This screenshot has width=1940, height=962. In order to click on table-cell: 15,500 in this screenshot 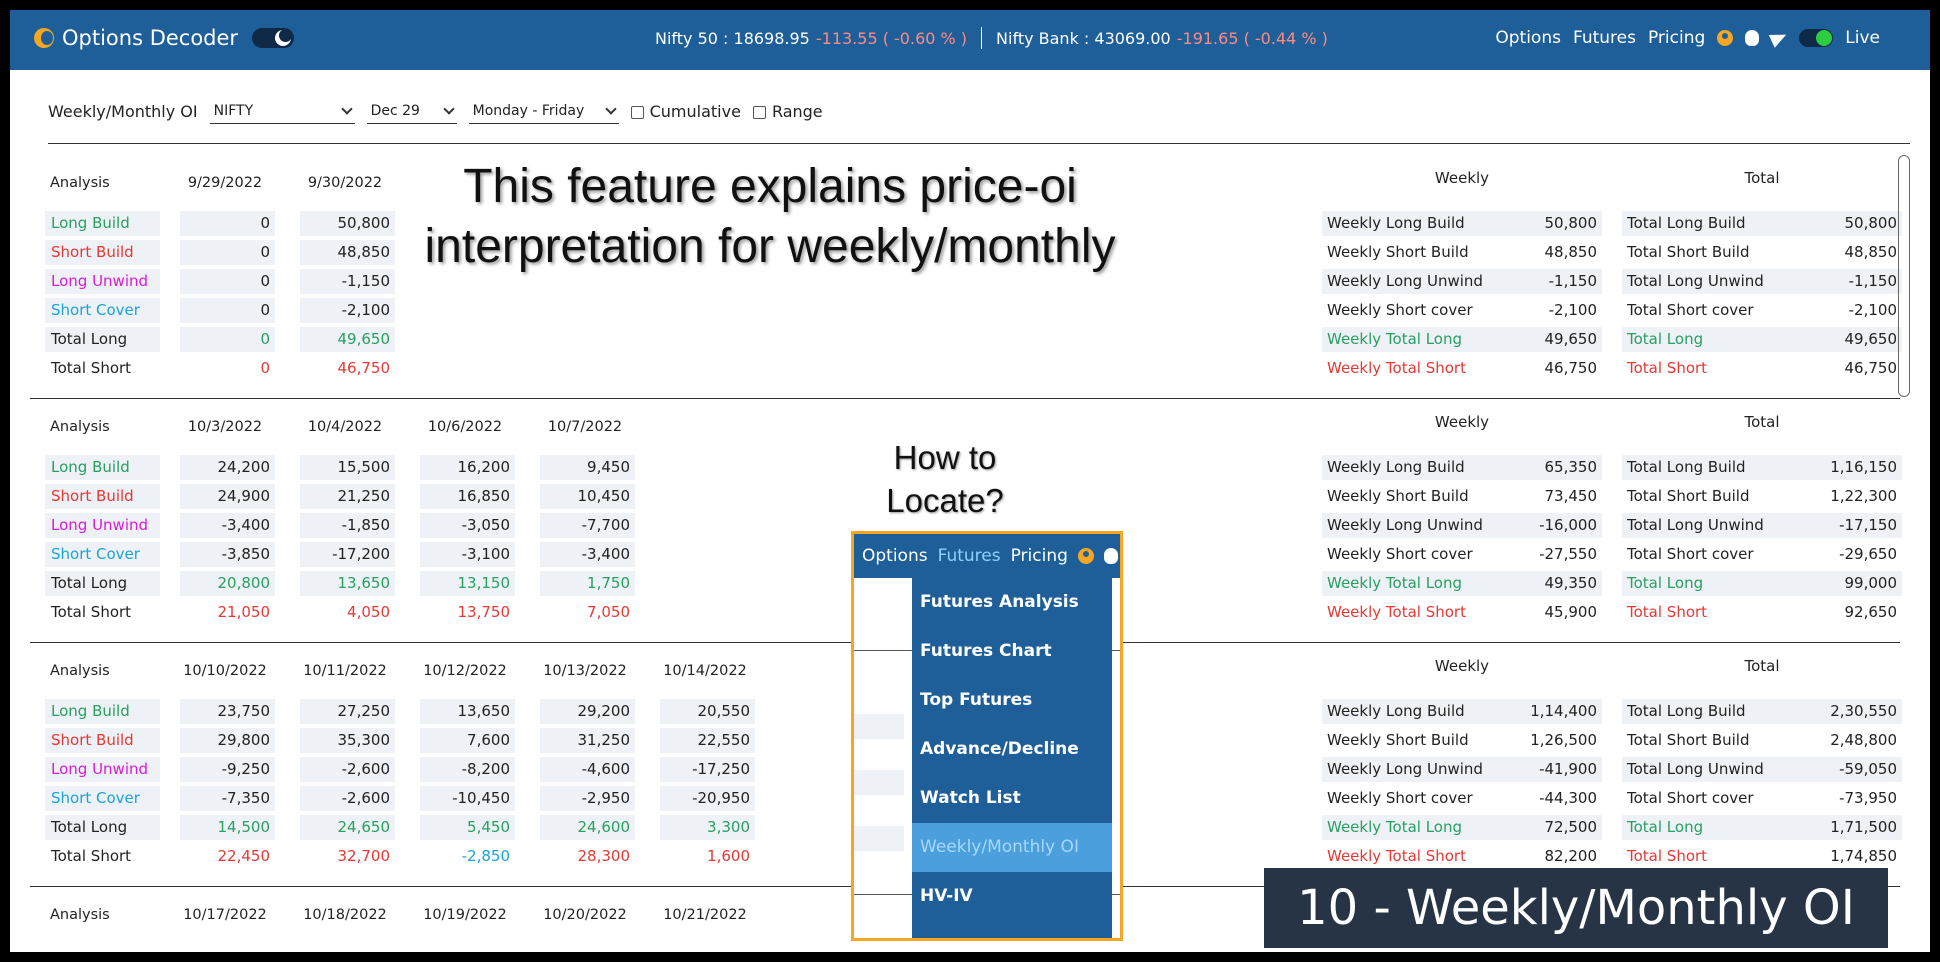, I will do `click(347, 467)`.